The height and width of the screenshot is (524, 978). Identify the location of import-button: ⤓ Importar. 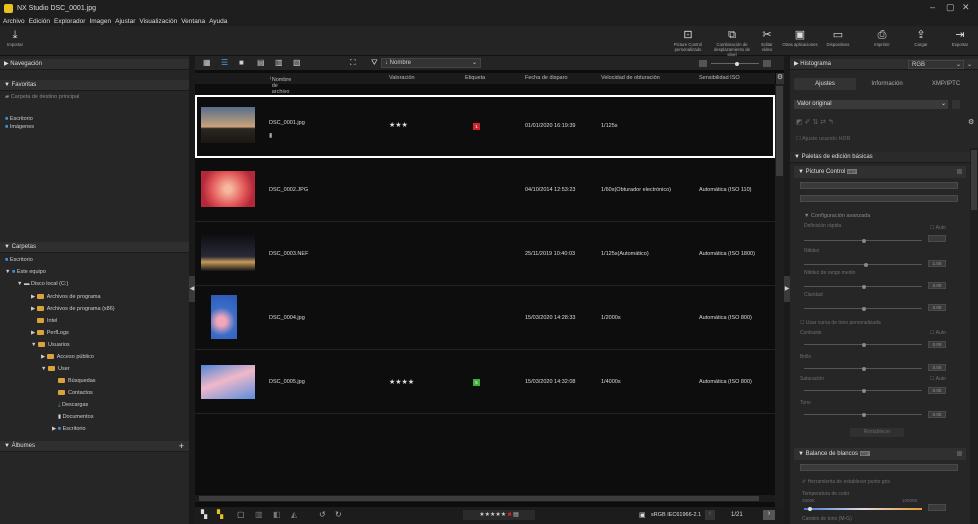
(15, 37).